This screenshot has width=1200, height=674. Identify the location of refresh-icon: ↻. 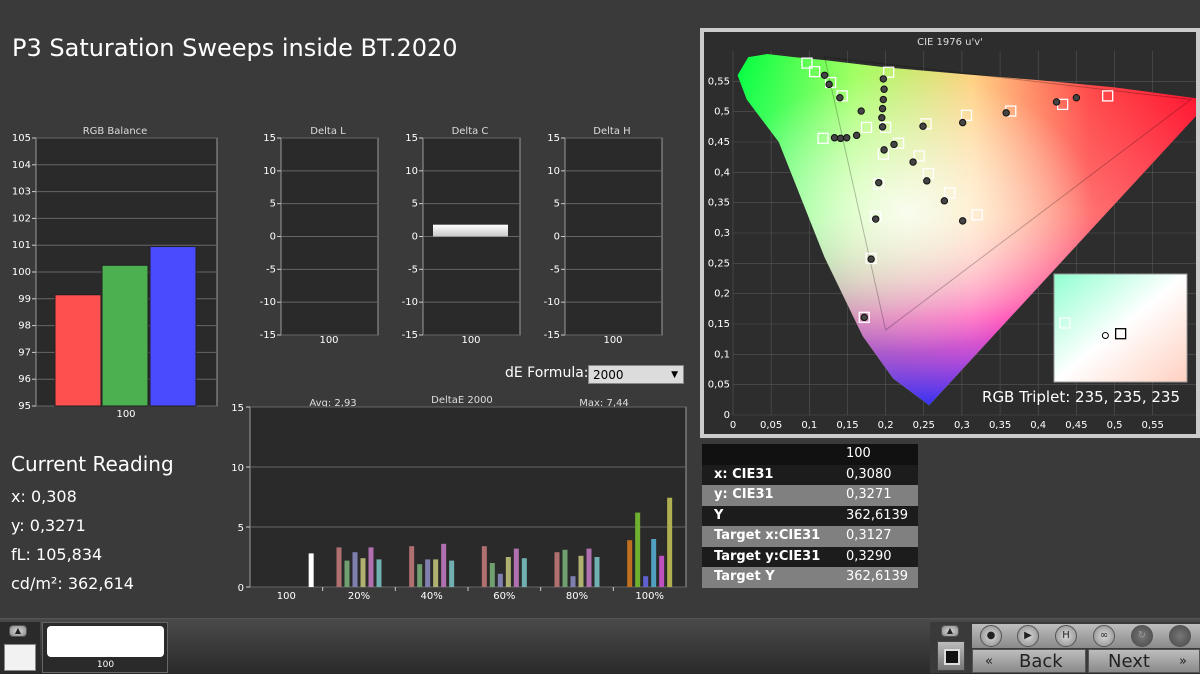
(1142, 636).